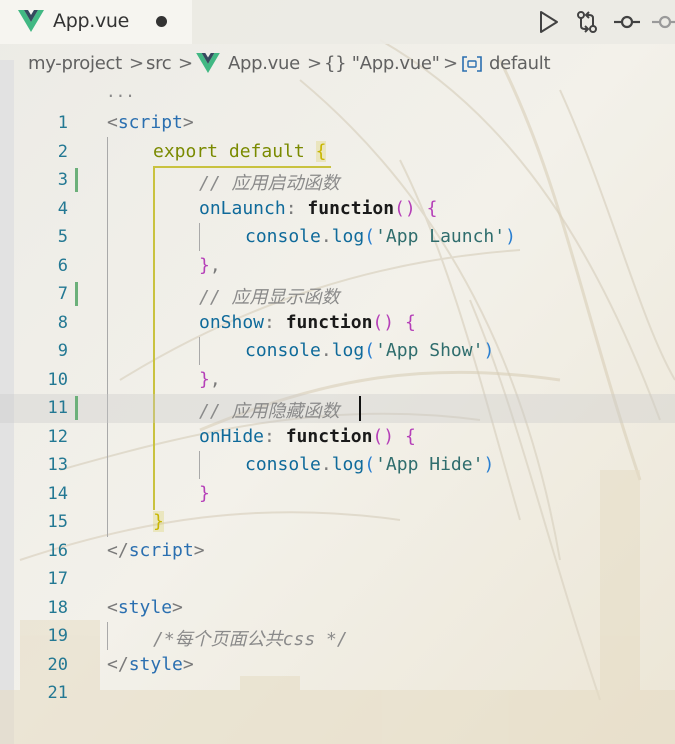  Describe the element at coordinates (156, 550) in the screenshot. I see `line-content: </script>` at that location.